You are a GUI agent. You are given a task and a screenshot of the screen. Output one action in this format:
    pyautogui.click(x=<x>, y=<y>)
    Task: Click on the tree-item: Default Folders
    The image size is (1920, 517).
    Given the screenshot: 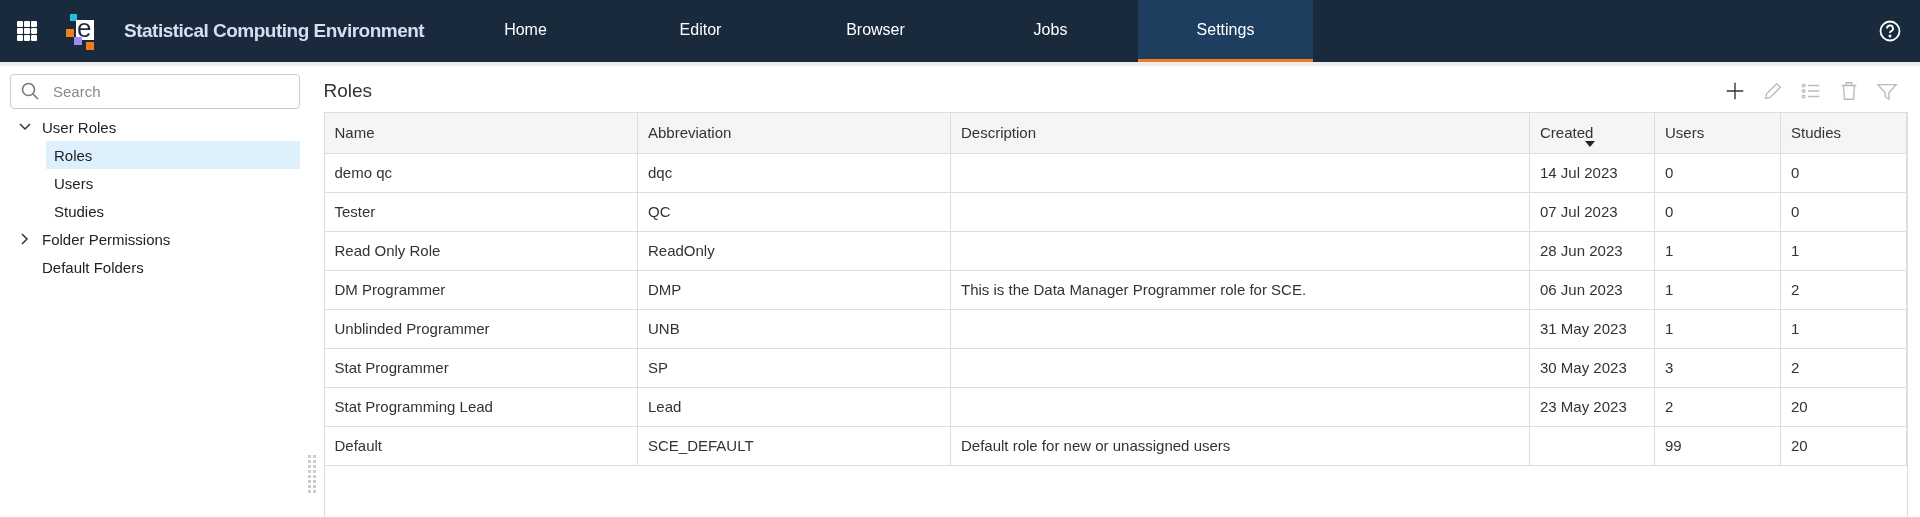 What is the action you would take?
    pyautogui.click(x=88, y=267)
    